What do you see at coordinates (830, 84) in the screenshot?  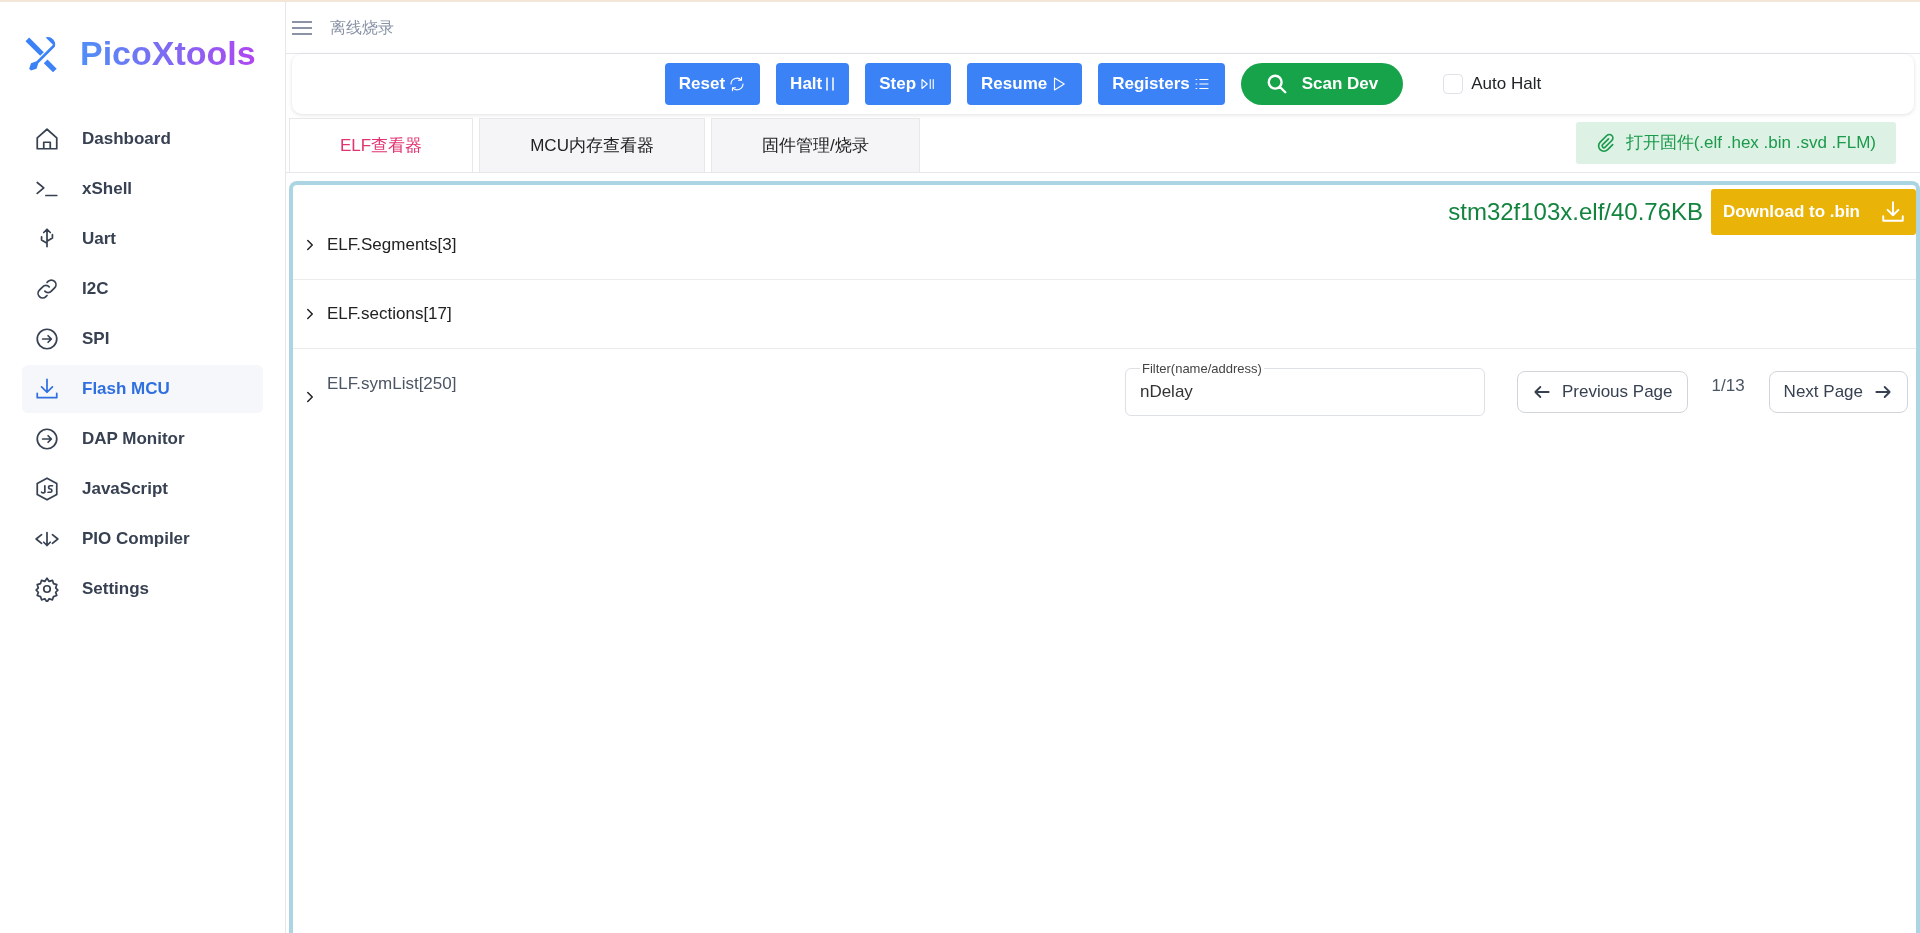 I see `pause-icon` at bounding box center [830, 84].